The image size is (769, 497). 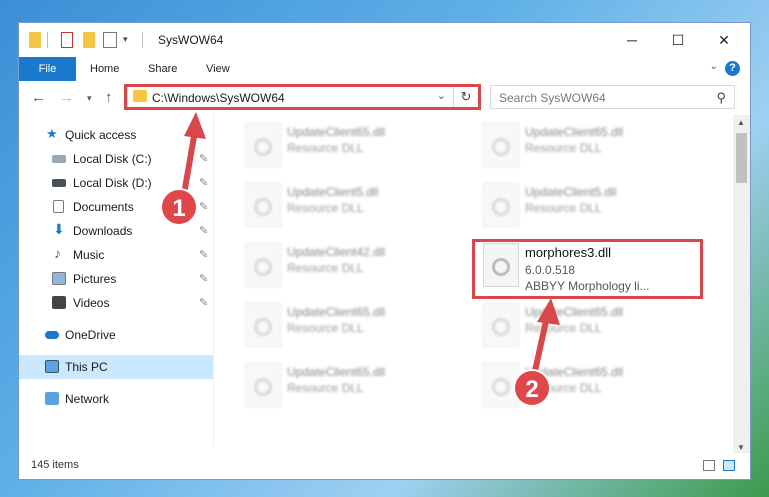 What do you see at coordinates (532, 388) in the screenshot?
I see `step-badge-2: 2` at bounding box center [532, 388].